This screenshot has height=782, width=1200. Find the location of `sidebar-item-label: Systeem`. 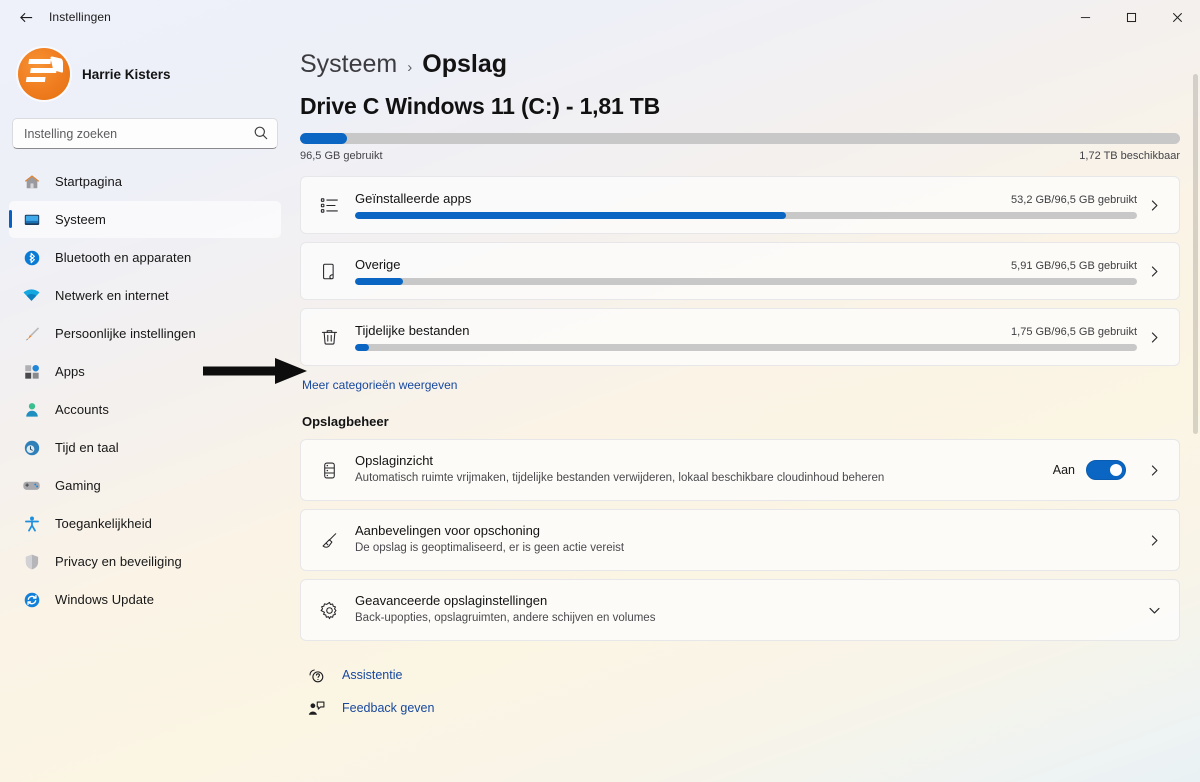

sidebar-item-label: Systeem is located at coordinates (80, 219).